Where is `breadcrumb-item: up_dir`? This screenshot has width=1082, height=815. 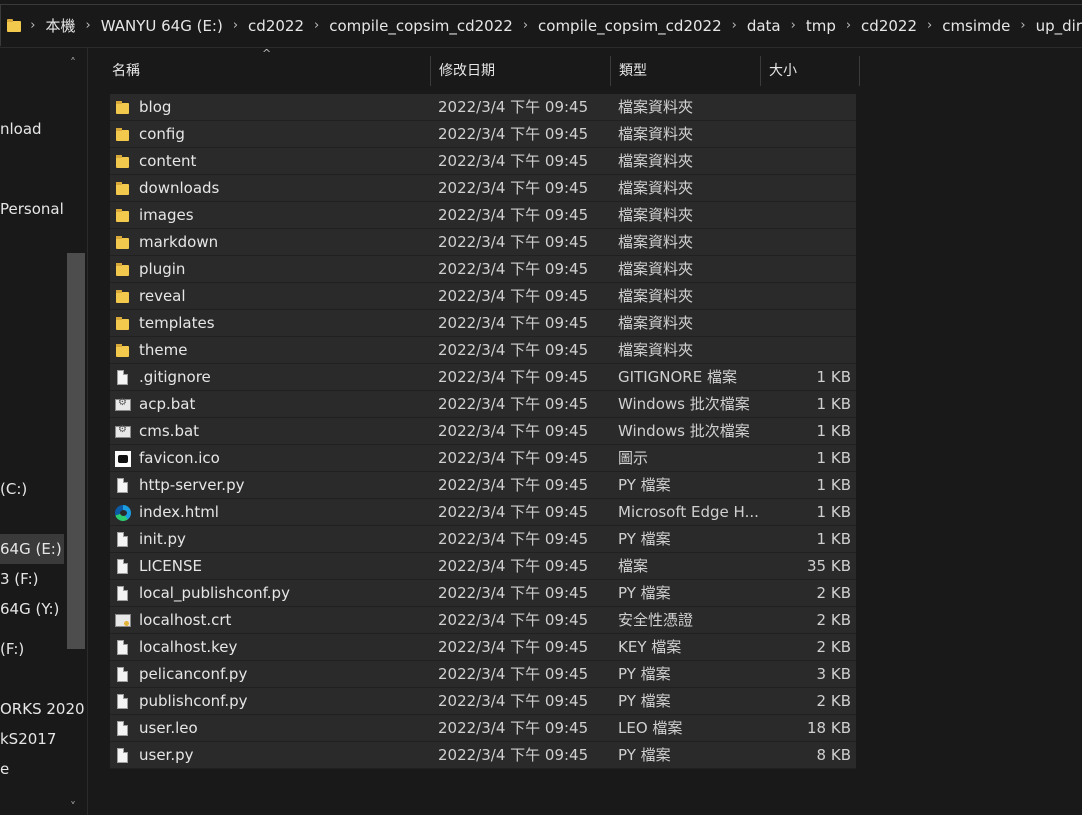
breadcrumb-item: up_dir is located at coordinates (1059, 26).